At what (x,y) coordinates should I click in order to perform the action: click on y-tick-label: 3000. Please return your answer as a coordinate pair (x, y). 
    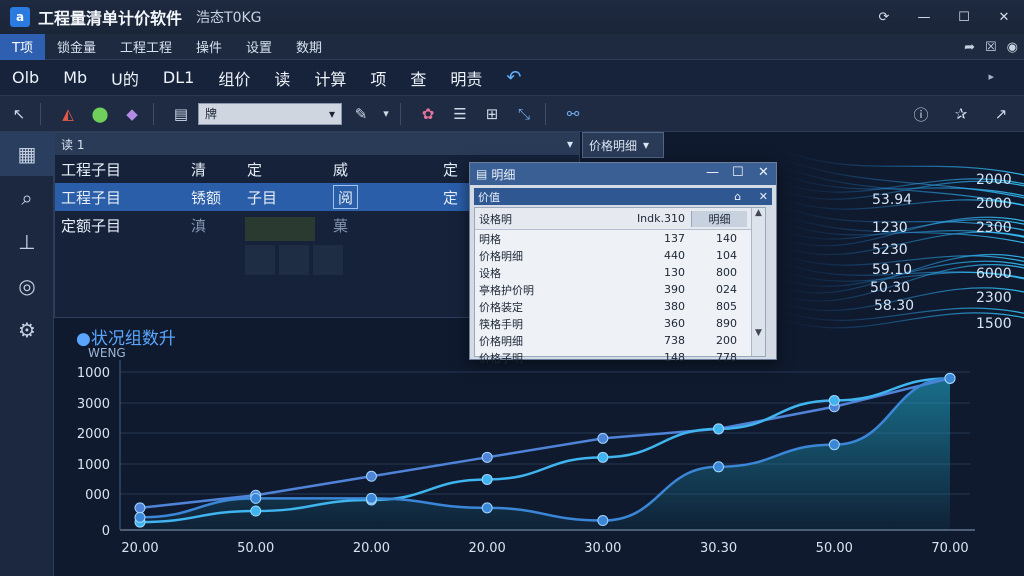
    Looking at the image, I should click on (93, 404).